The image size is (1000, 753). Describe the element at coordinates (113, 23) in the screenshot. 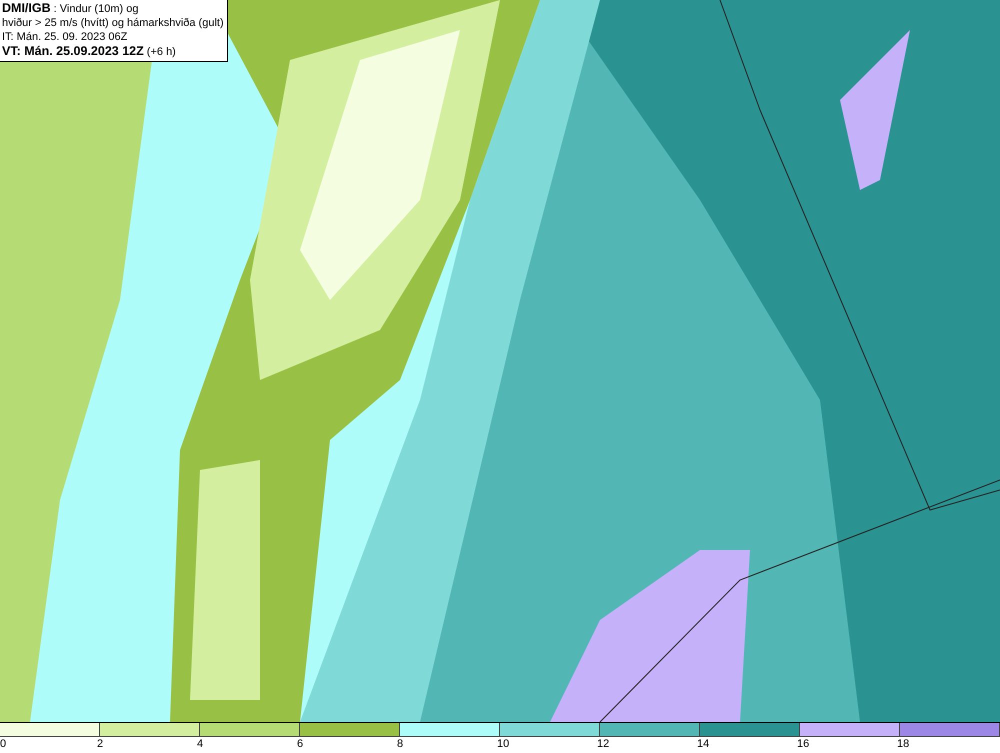

I see `caption-line: hviður > 25 m/s (hvítt) og hámarkshviða (gult)` at that location.